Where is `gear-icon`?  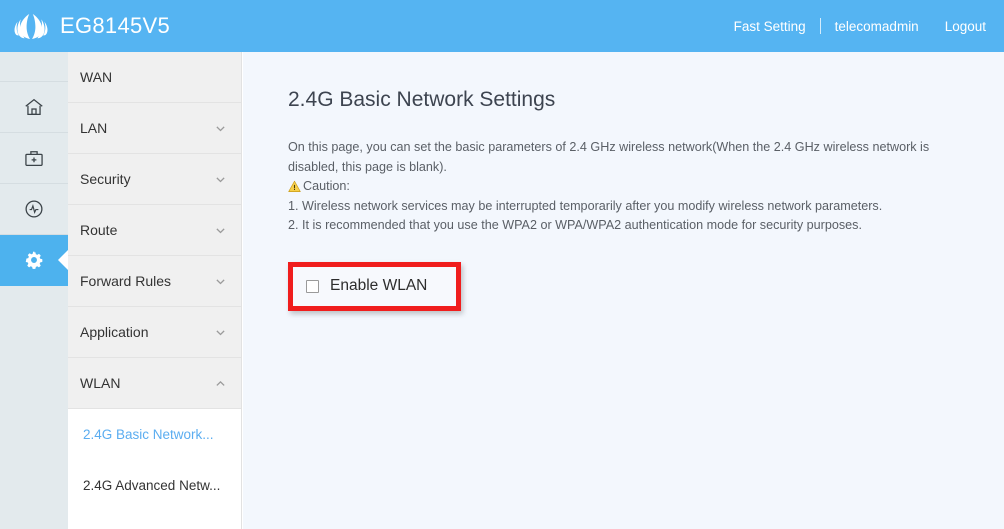
gear-icon is located at coordinates (34, 260).